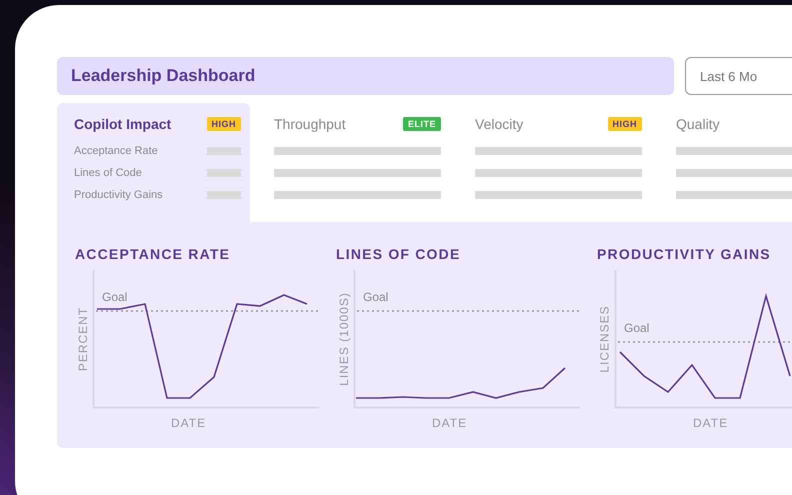  What do you see at coordinates (684, 254) in the screenshot?
I see `chart-title: PRODUCTIVITY GAINS` at bounding box center [684, 254].